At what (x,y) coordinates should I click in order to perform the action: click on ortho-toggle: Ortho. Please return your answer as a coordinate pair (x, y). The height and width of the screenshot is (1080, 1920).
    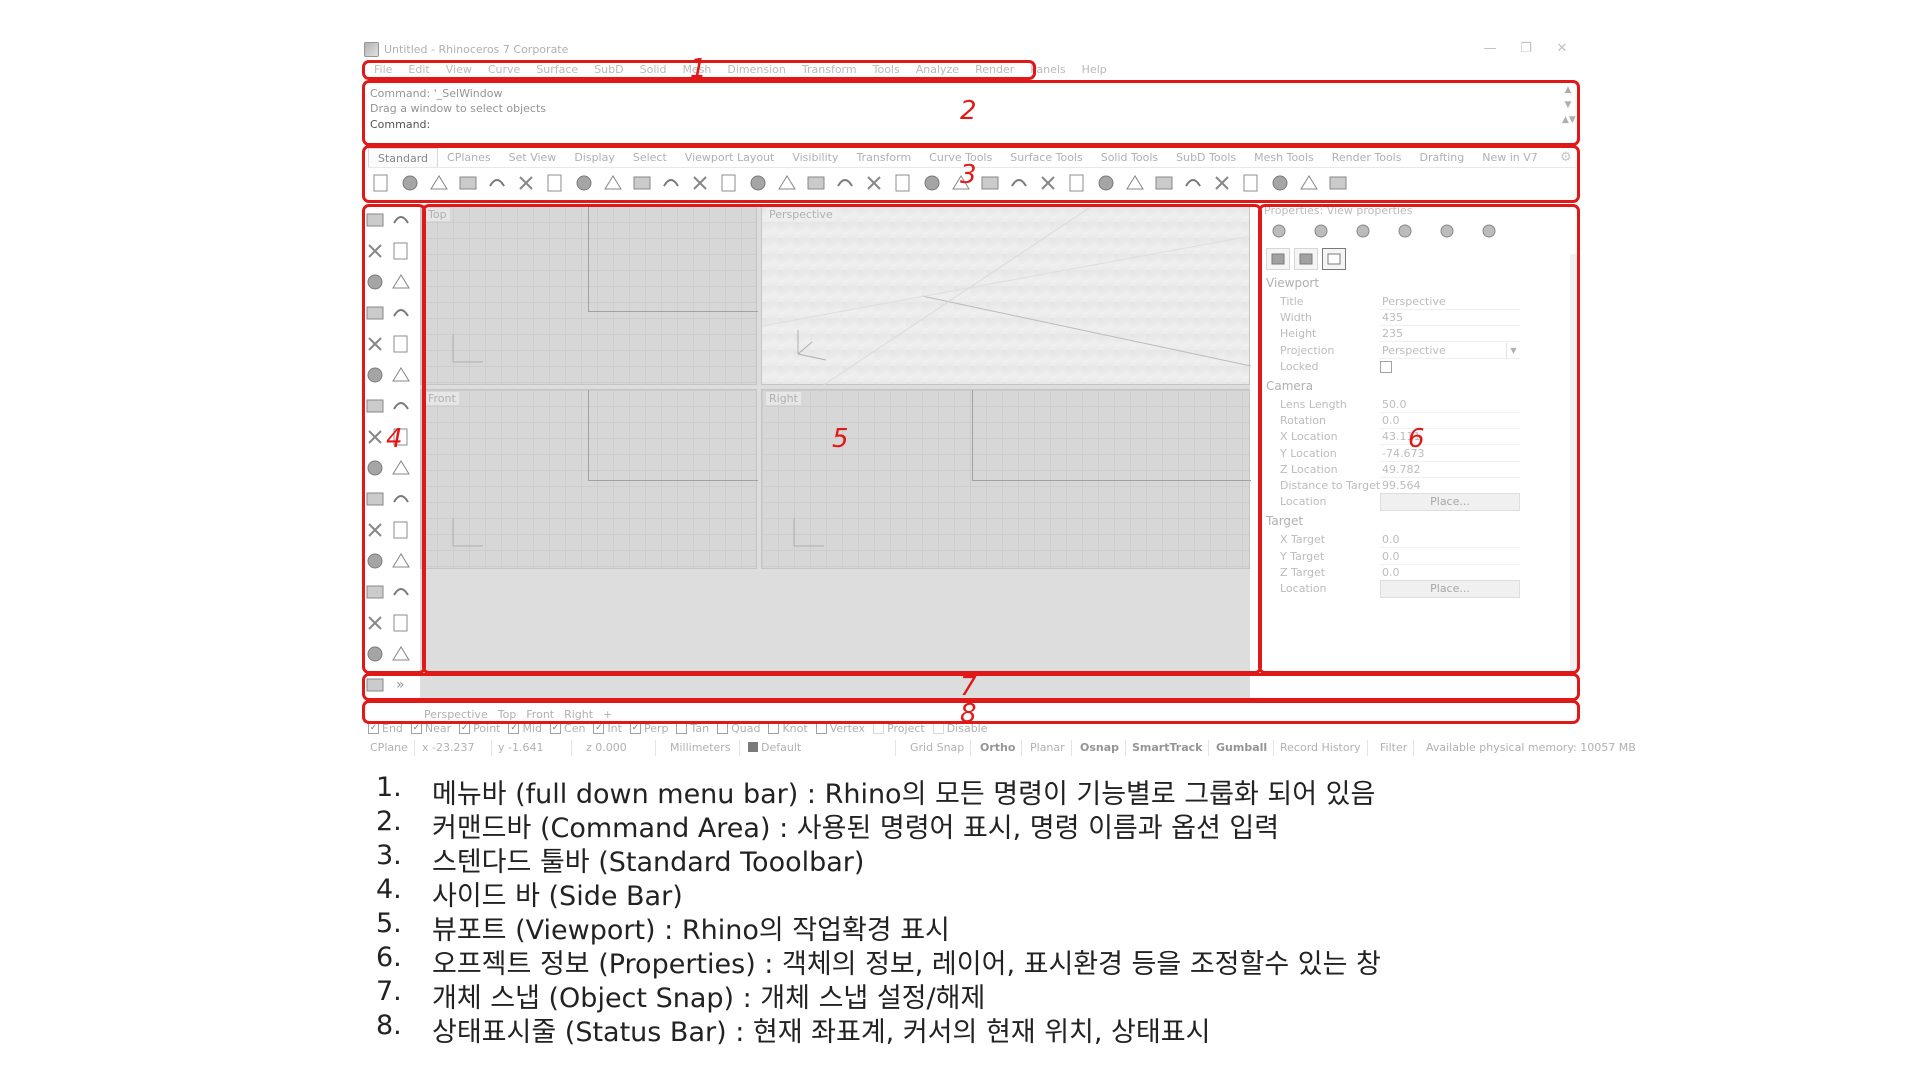
    Looking at the image, I should click on (998, 748).